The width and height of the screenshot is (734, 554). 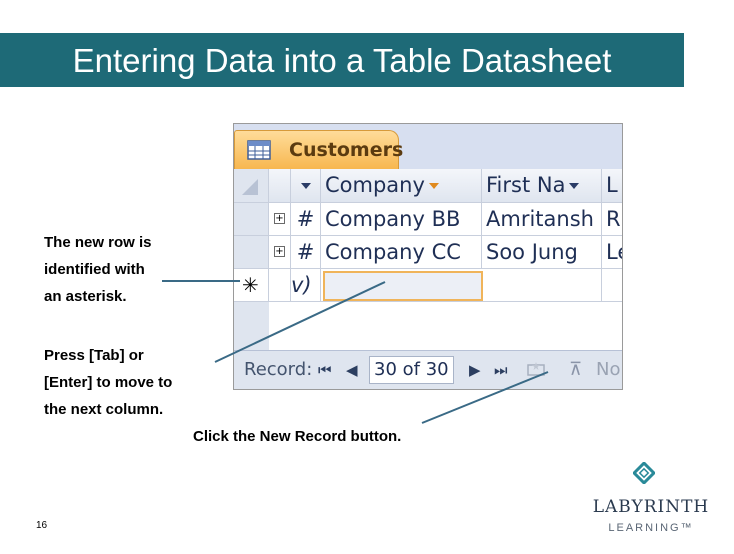 I want to click on column-header-last-name: L, so click(x=612, y=185).